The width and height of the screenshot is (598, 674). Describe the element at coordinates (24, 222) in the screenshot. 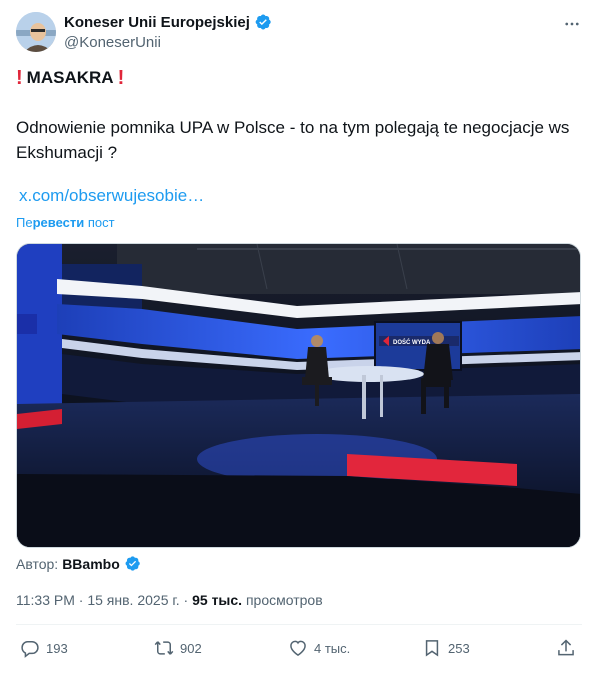

I see `translate-prefix: Пе` at that location.